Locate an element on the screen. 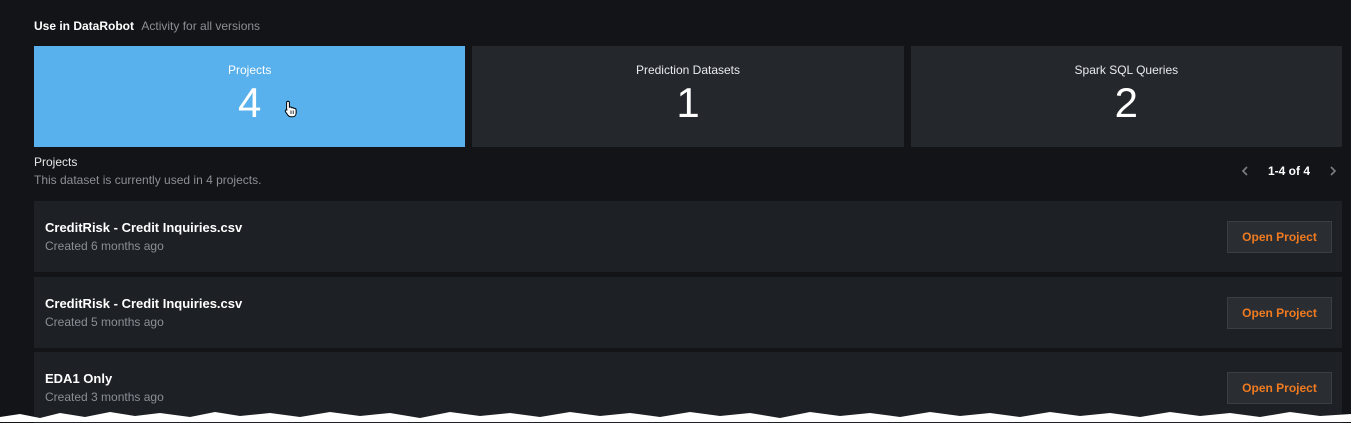 The image size is (1351, 423). tile-projects: Projects 4 is located at coordinates (250, 96).